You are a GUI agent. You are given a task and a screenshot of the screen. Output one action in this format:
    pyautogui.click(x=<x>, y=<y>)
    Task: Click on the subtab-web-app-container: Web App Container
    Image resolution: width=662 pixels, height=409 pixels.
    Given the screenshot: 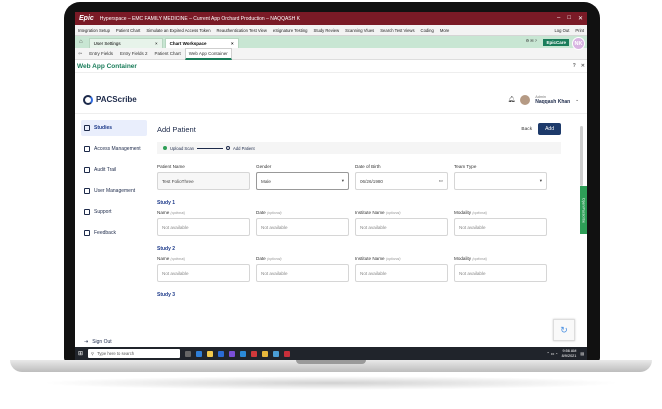 What is the action you would take?
    pyautogui.click(x=208, y=53)
    